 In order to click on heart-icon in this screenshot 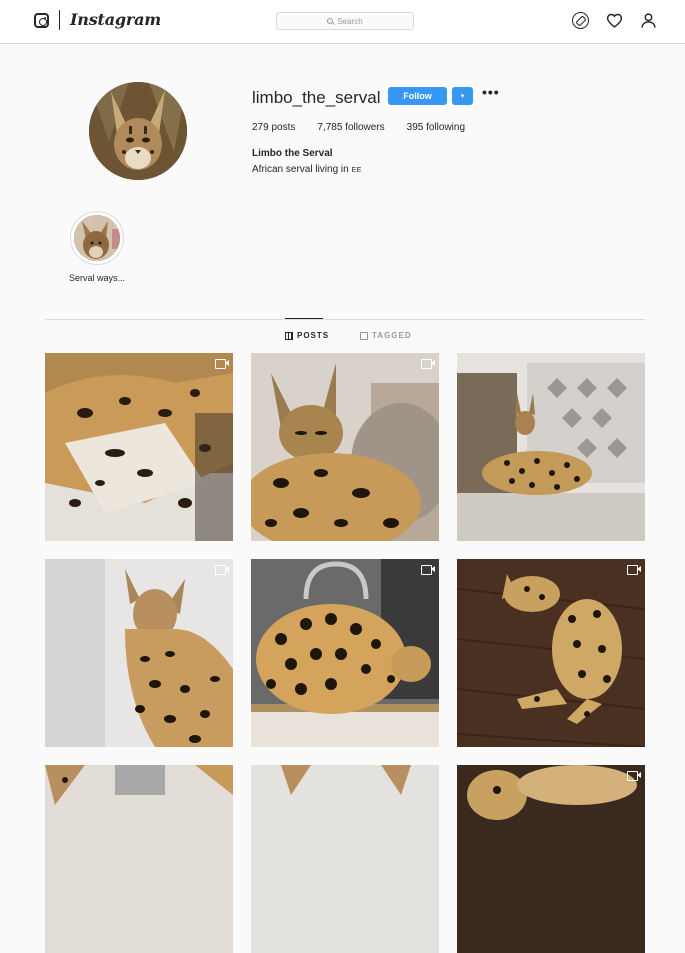, I will do `click(614, 20)`.